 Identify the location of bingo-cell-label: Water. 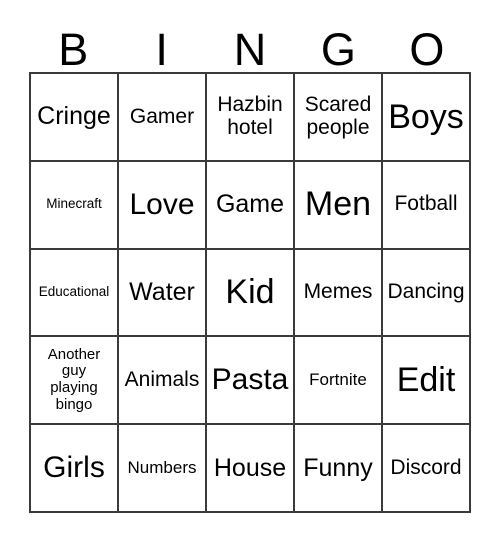
(162, 291).